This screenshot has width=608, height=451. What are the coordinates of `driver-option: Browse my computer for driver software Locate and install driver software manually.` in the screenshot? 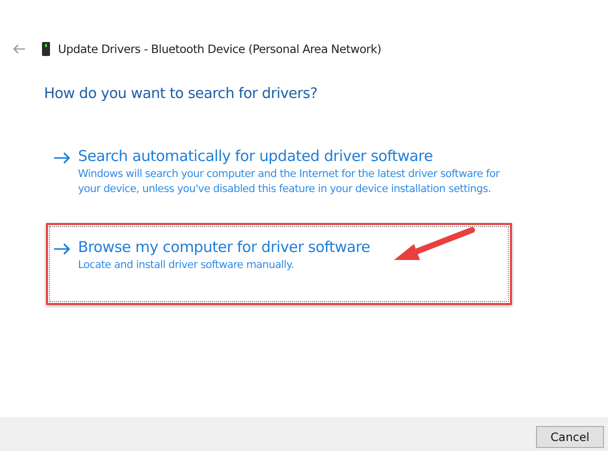 It's located at (279, 264).